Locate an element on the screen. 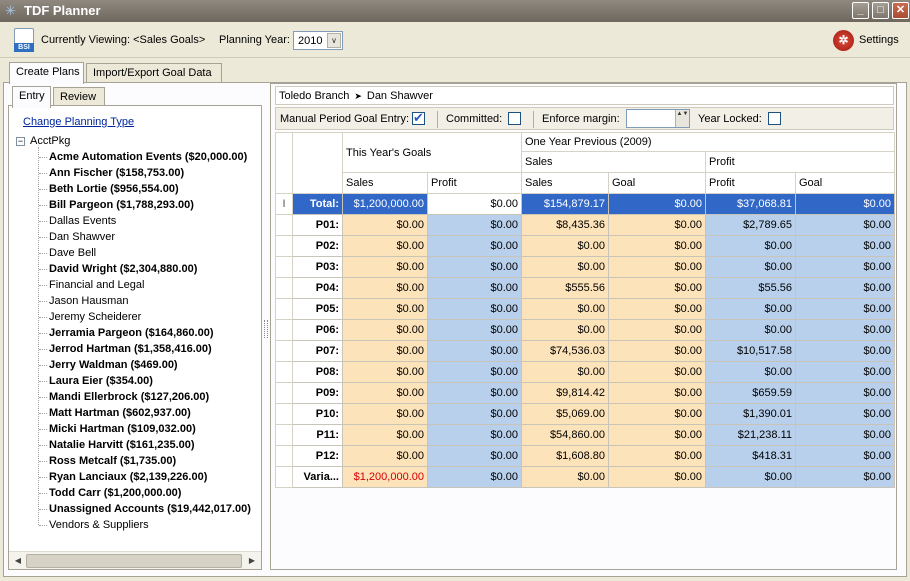  tree-item: Matt Hartman ($602,937.00) is located at coordinates (150, 413).